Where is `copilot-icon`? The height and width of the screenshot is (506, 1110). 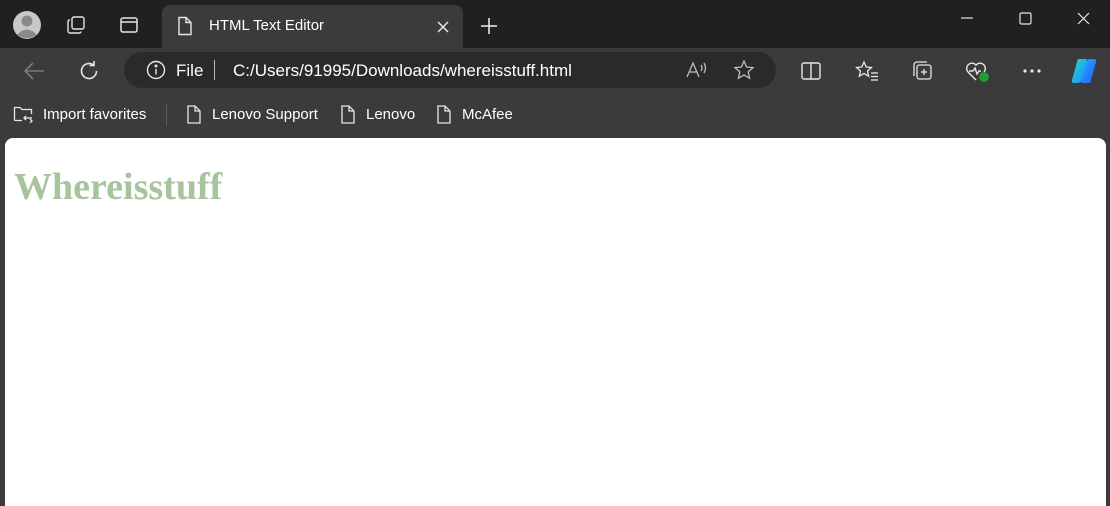 copilot-icon is located at coordinates (1084, 71).